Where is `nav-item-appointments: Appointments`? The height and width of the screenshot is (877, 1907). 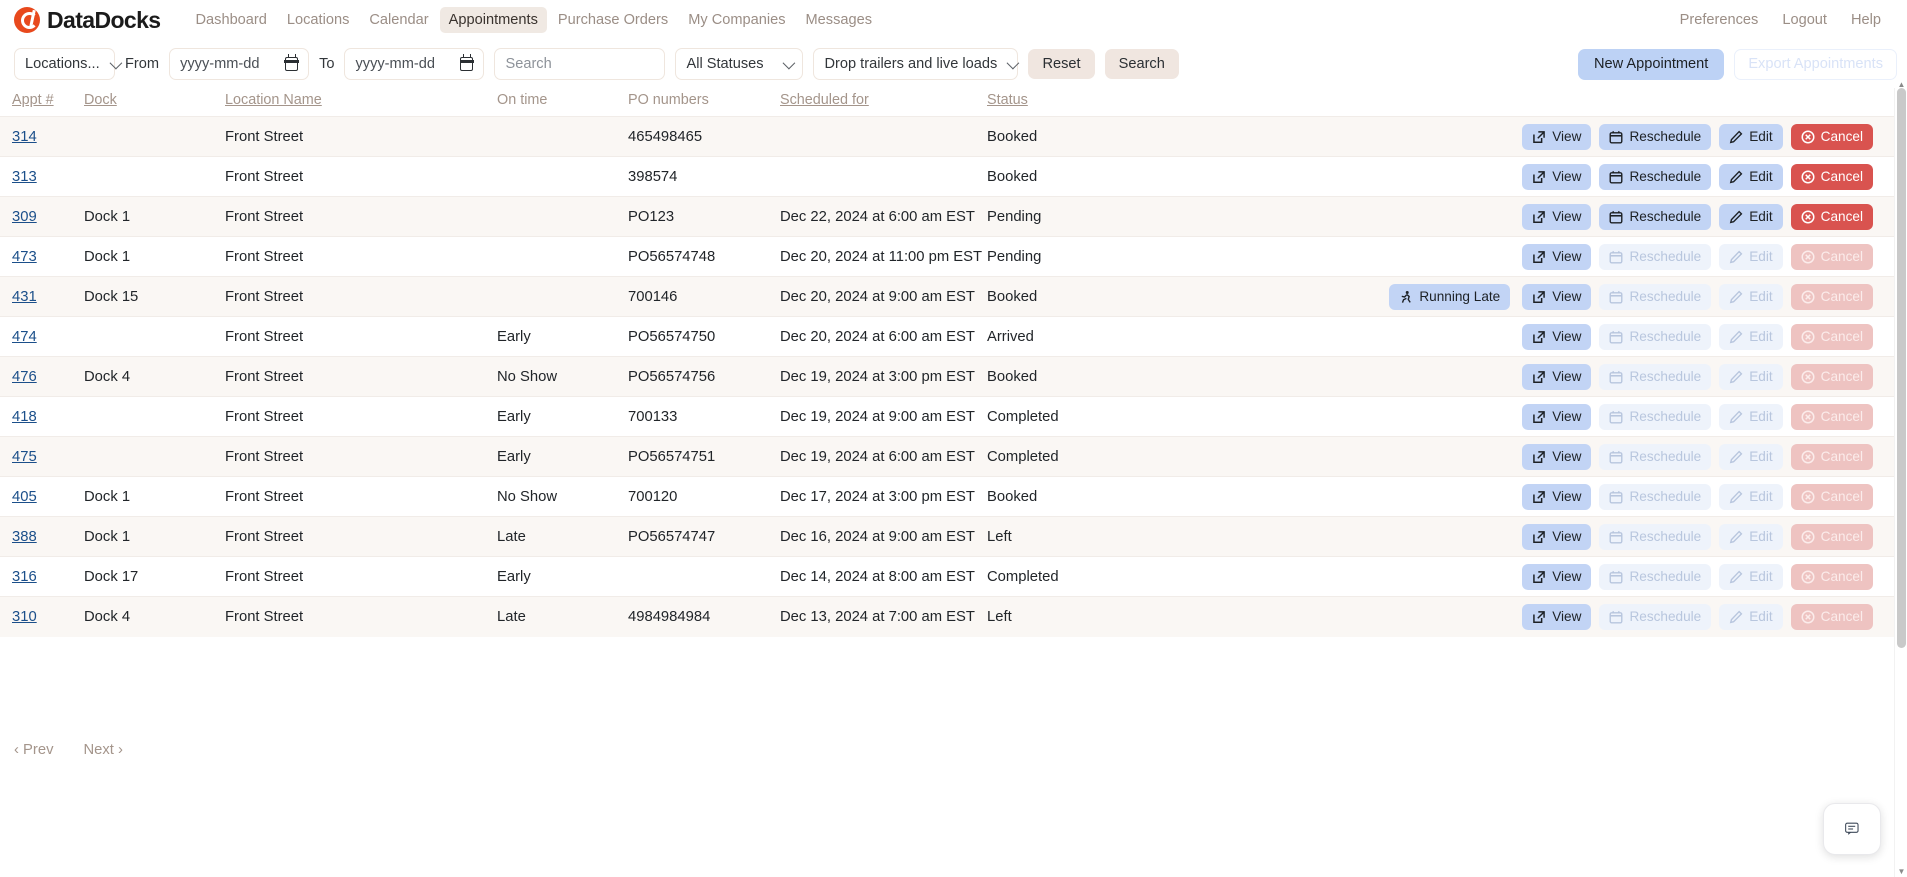
nav-item-appointments: Appointments is located at coordinates (493, 20).